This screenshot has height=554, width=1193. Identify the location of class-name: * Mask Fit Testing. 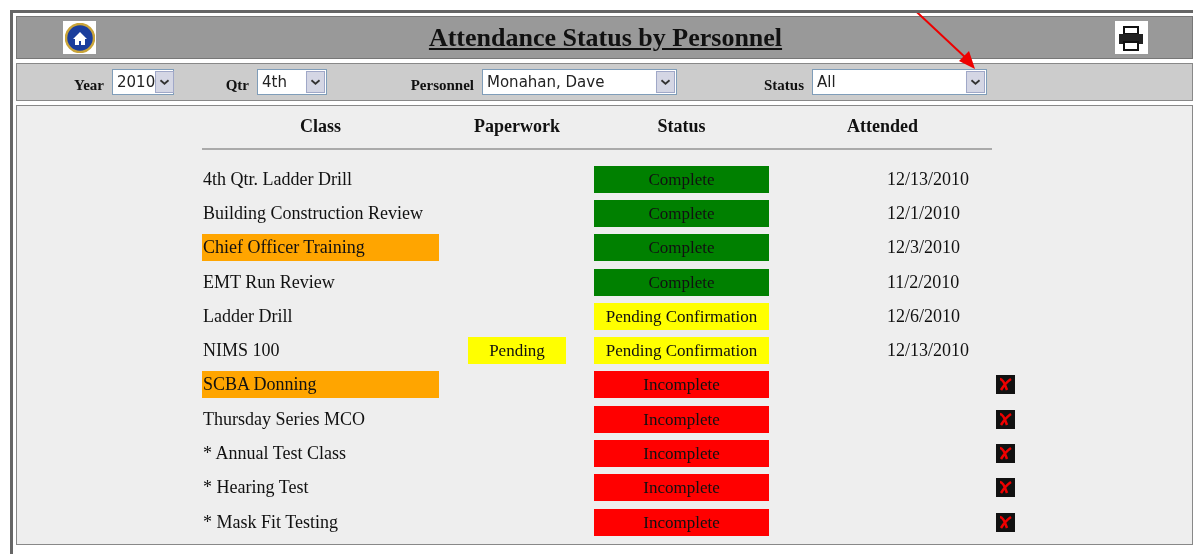
(270, 522).